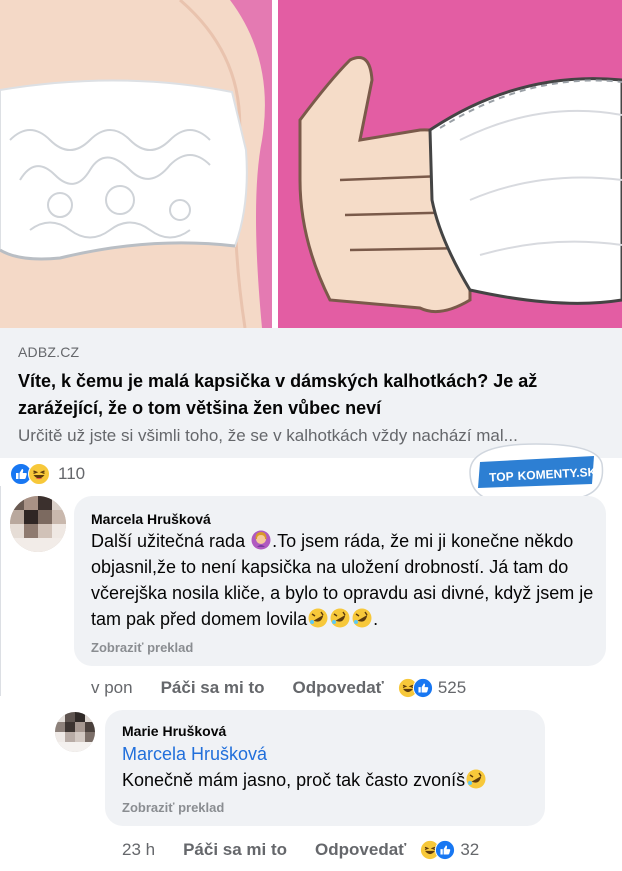  I want to click on comment-reaction-count: 32, so click(470, 849).